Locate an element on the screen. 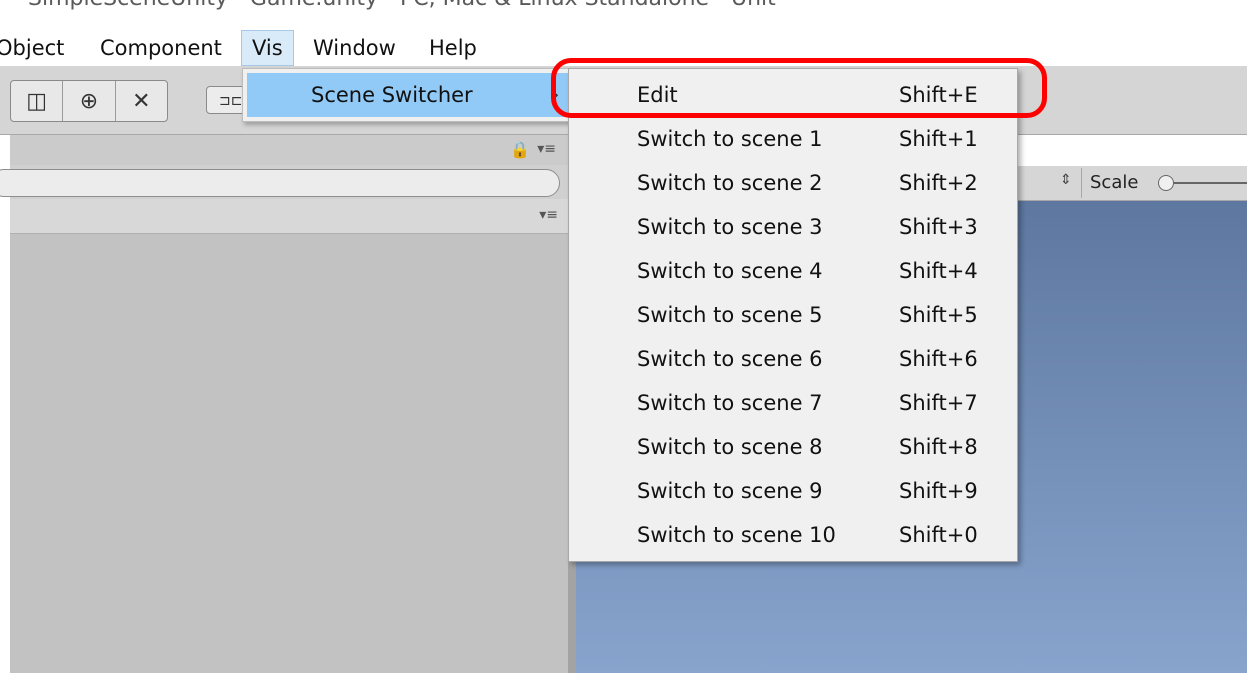  menu-item-label: Switch to scene 3 is located at coordinates (730, 227).